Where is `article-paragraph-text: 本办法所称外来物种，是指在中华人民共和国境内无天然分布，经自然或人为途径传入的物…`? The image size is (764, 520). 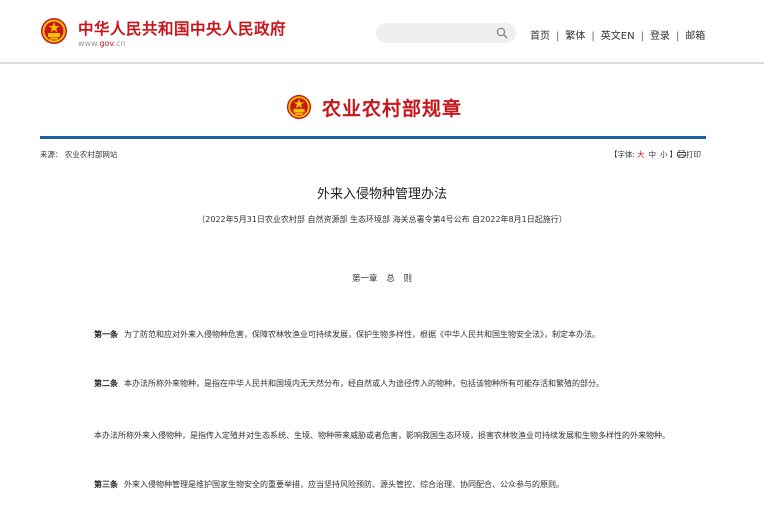 article-paragraph-text: 本办法所称外来物种，是指在中华人民共和国境内无天然分布，经自然或人为途径传入的物… is located at coordinates (364, 383).